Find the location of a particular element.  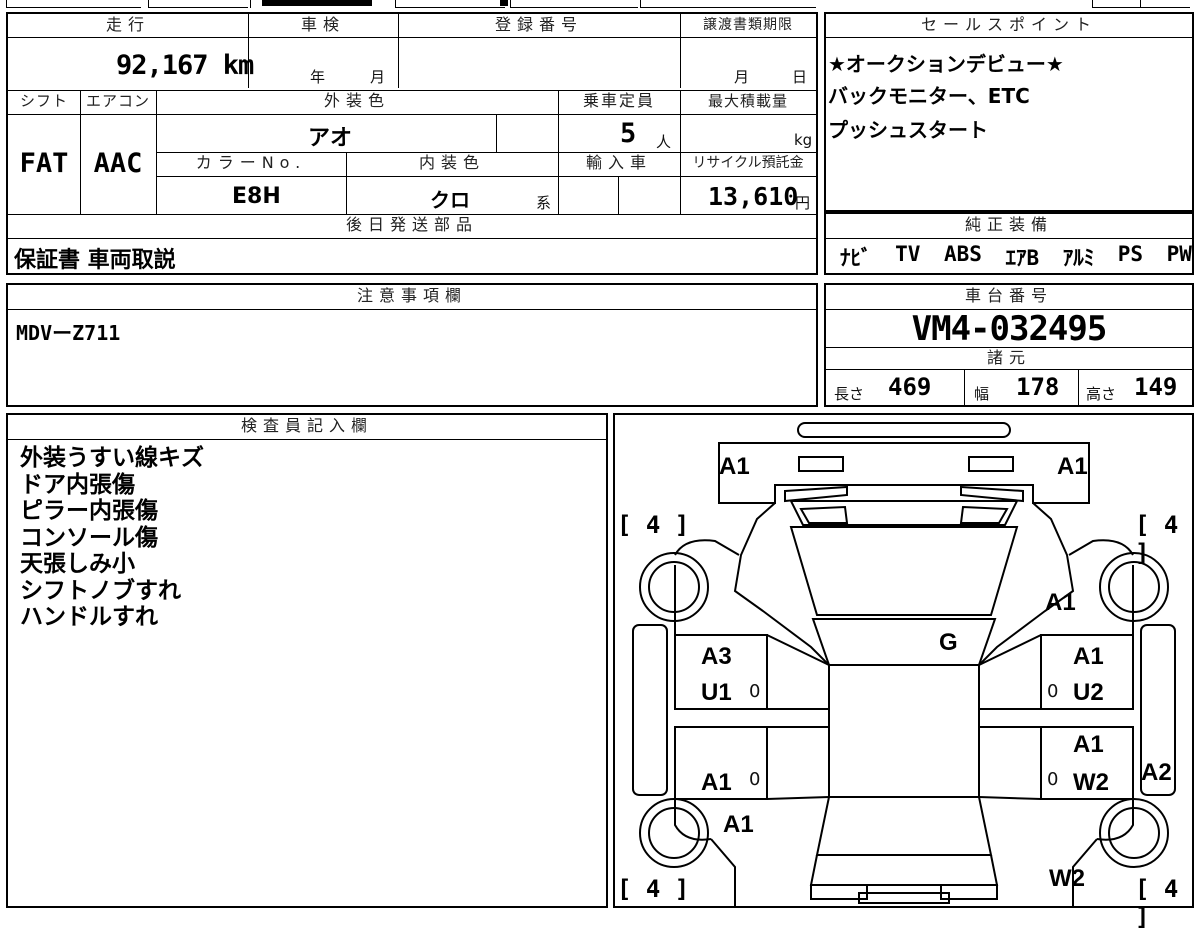

equipment-alloy: ｱﾙﾐ is located at coordinates (1078, 258).